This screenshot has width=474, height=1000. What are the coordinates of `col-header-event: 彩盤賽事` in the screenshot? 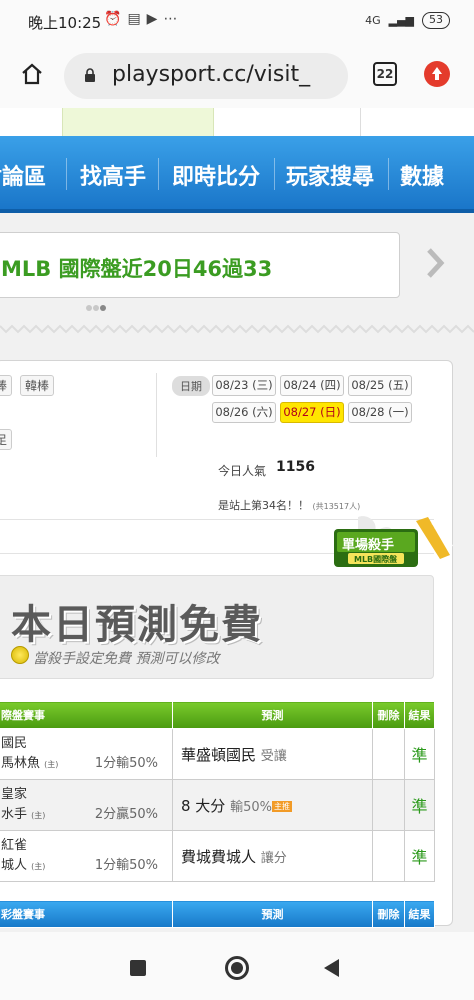 It's located at (86, 914).